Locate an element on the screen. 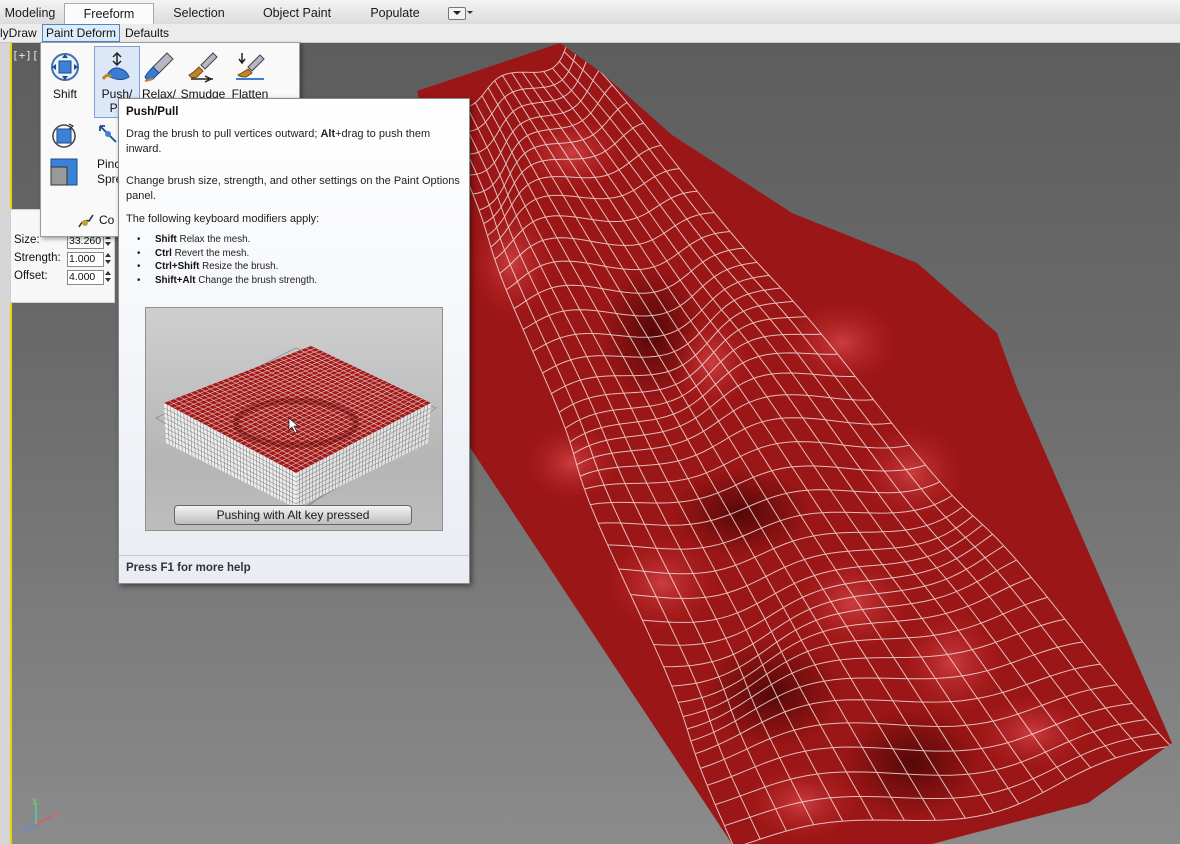 The height and width of the screenshot is (844, 1180). modifier-item: Shift+Alt Change the brush strength. is located at coordinates (300, 281).